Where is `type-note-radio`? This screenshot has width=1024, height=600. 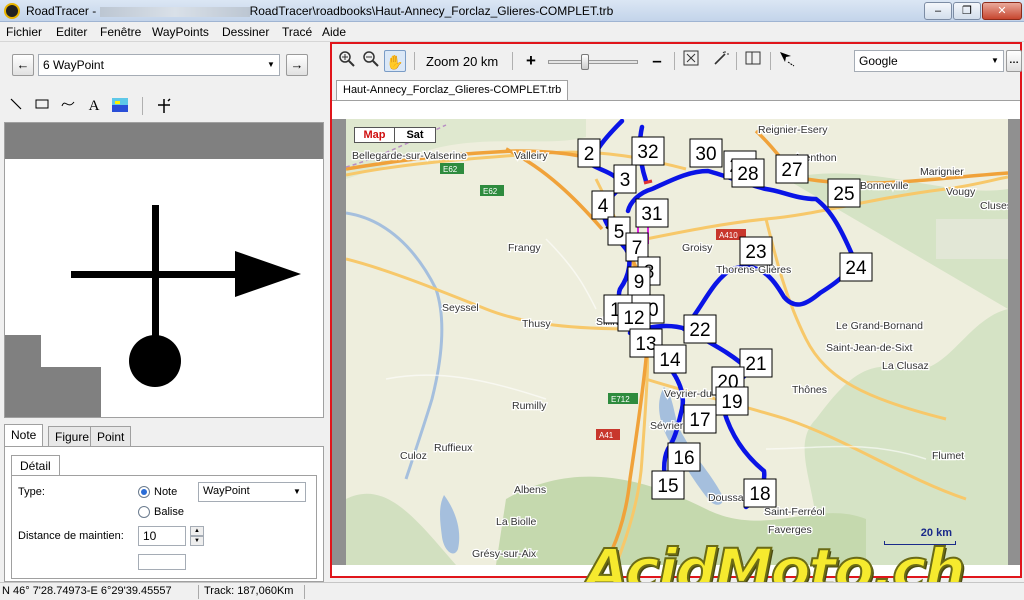 type-note-radio is located at coordinates (144, 492).